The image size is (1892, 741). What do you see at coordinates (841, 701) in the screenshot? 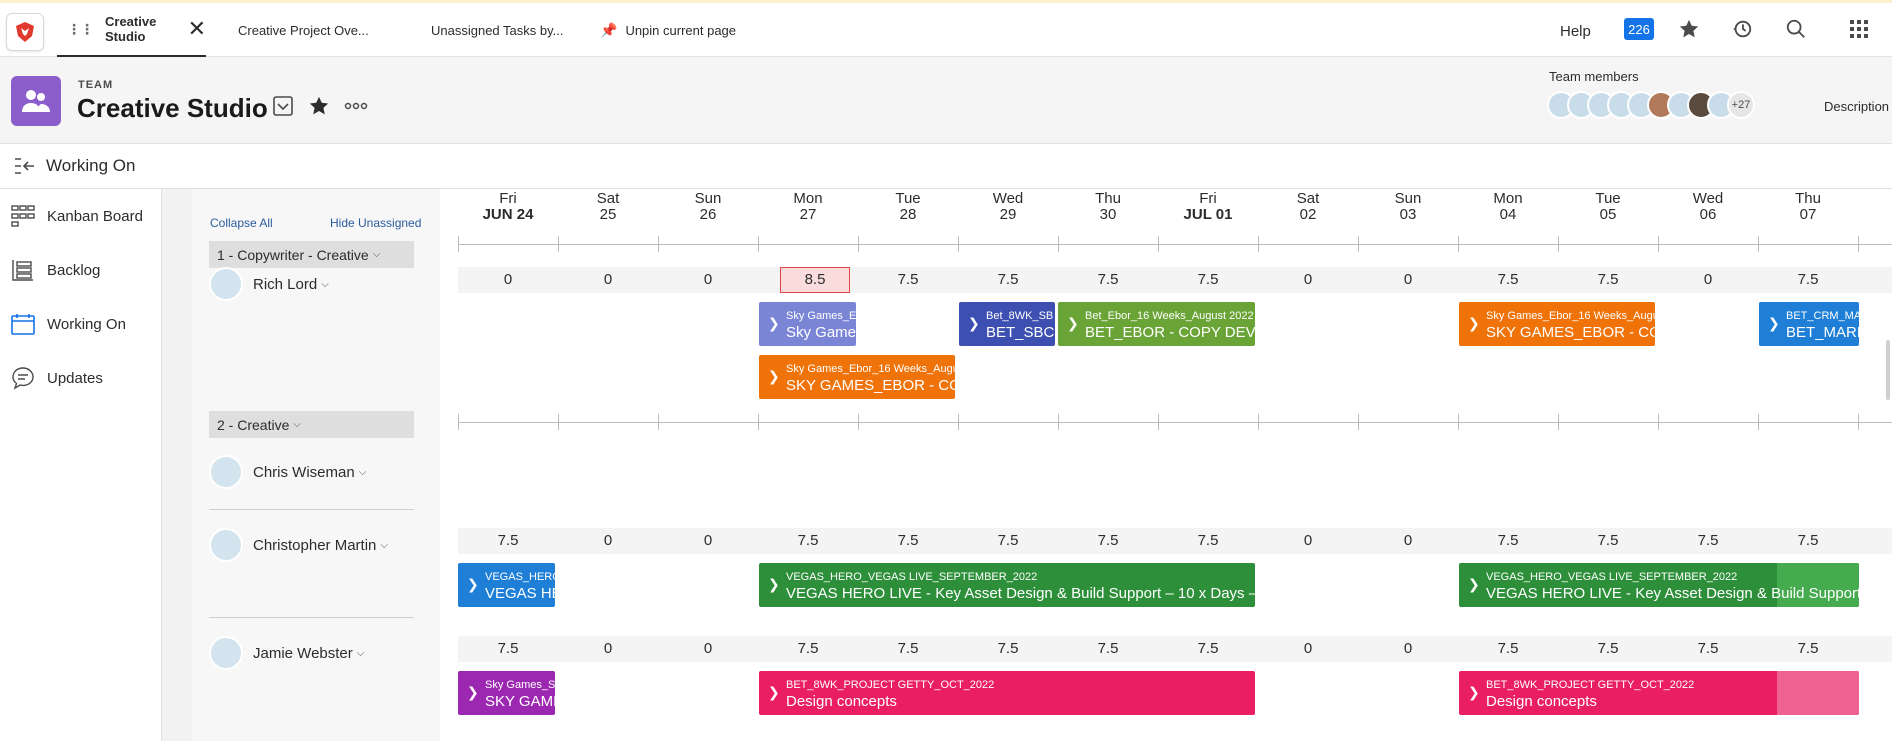
I see `task-name: Design concepts` at bounding box center [841, 701].